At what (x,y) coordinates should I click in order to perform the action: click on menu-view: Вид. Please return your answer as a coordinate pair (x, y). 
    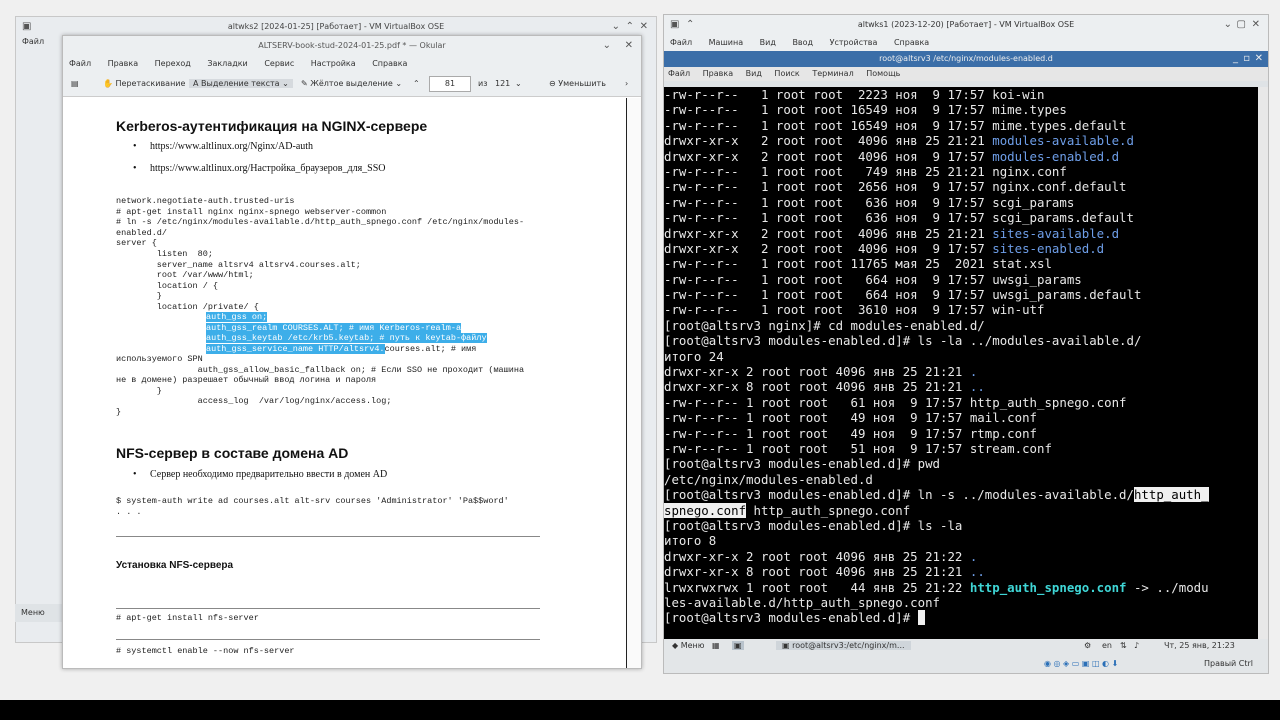
    Looking at the image, I should click on (768, 42).